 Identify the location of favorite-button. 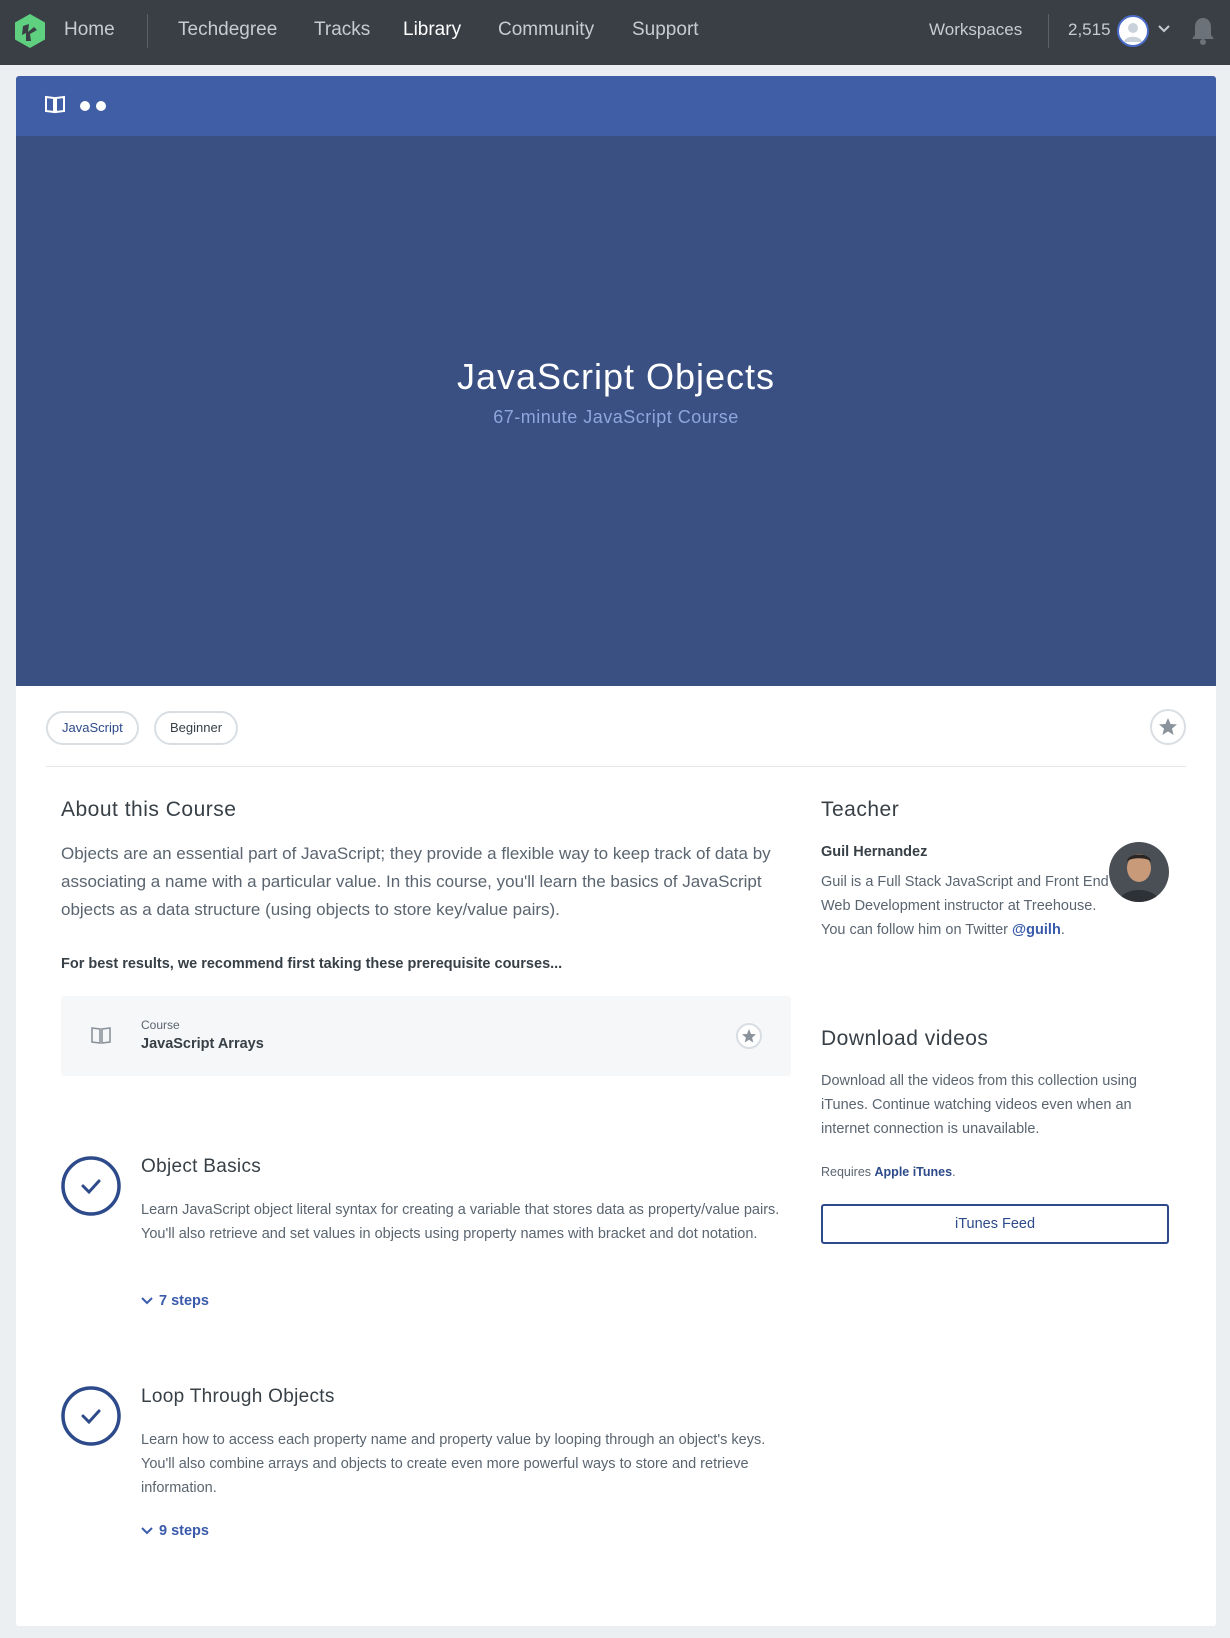
(1168, 727).